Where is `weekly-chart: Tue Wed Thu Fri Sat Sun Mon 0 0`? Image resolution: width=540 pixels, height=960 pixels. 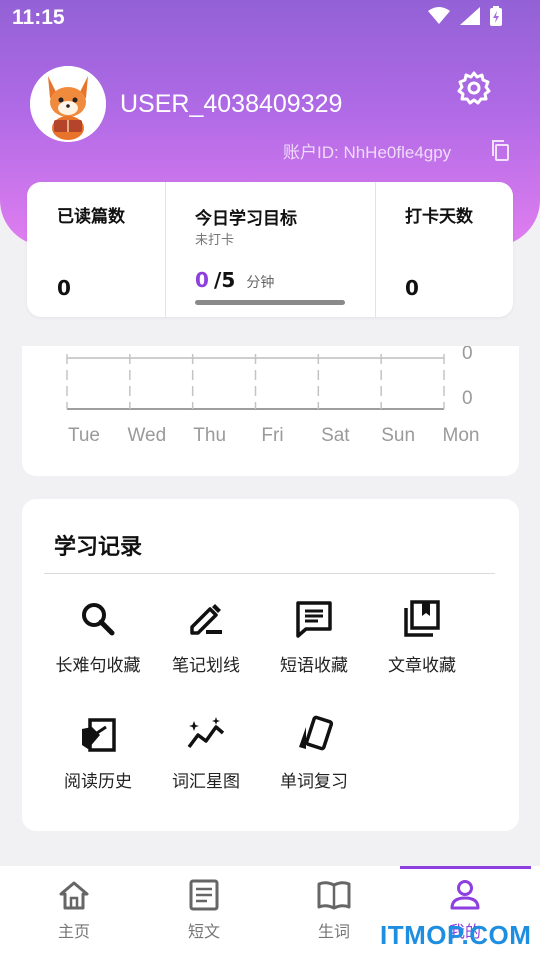
weekly-chart: Tue Wed Thu Fri Sat Sun Mon 0 0 is located at coordinates (273, 396).